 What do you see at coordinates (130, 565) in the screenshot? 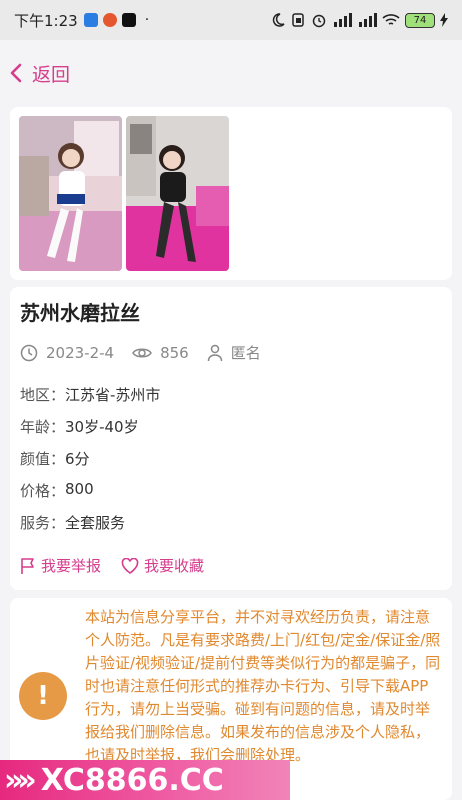
I see `heart-icon` at bounding box center [130, 565].